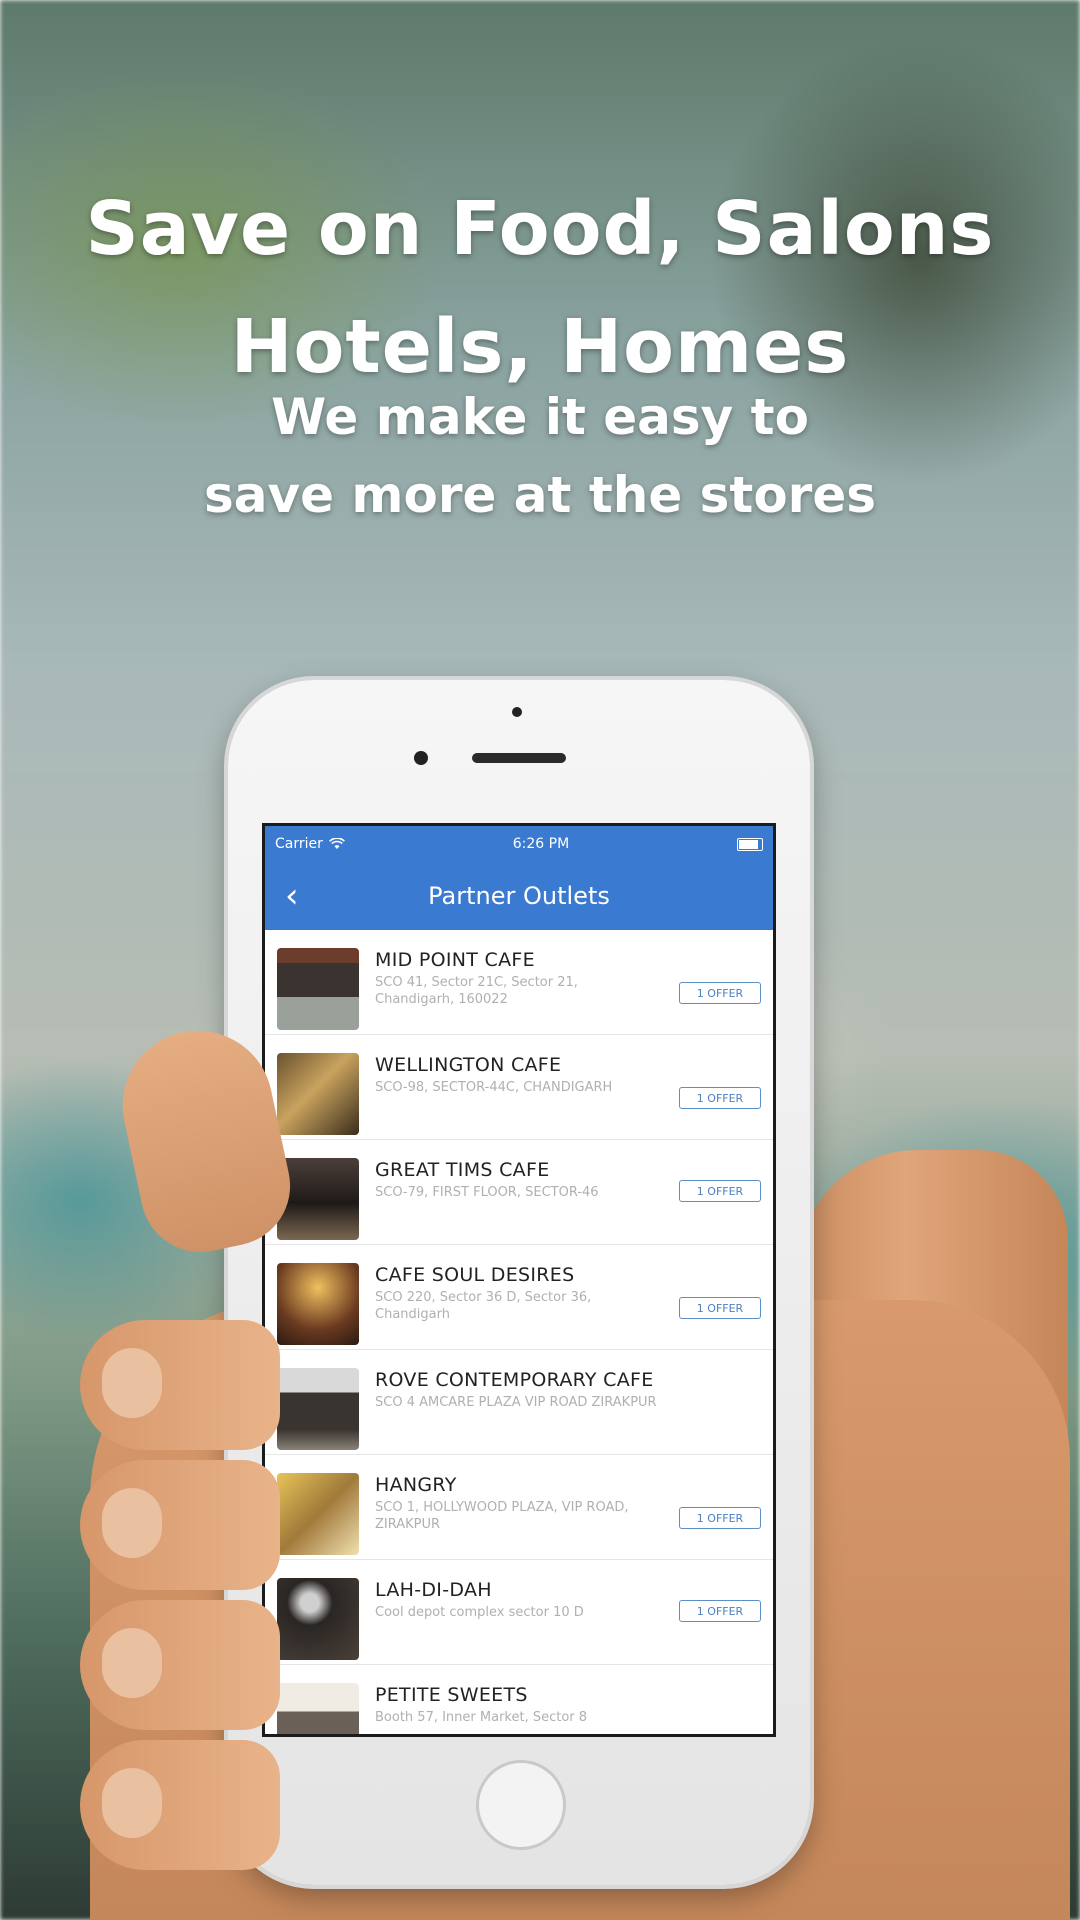 The image size is (1080, 1920). I want to click on outlet-name: GREAT TIMS CAFE, so click(462, 1170).